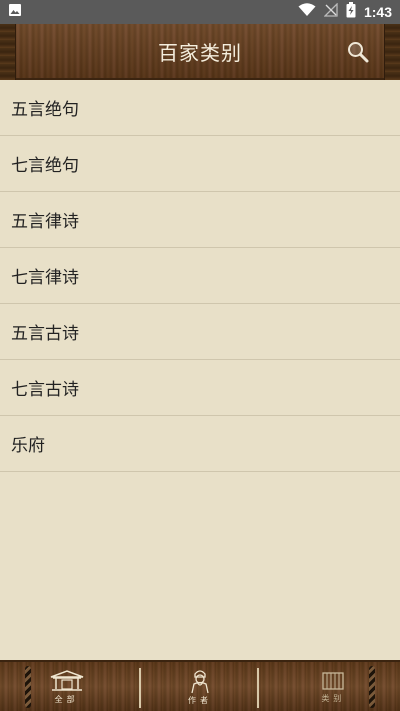 Image resolution: width=400 pixels, height=711 pixels. I want to click on tab-all-label: 全部, so click(66, 699).